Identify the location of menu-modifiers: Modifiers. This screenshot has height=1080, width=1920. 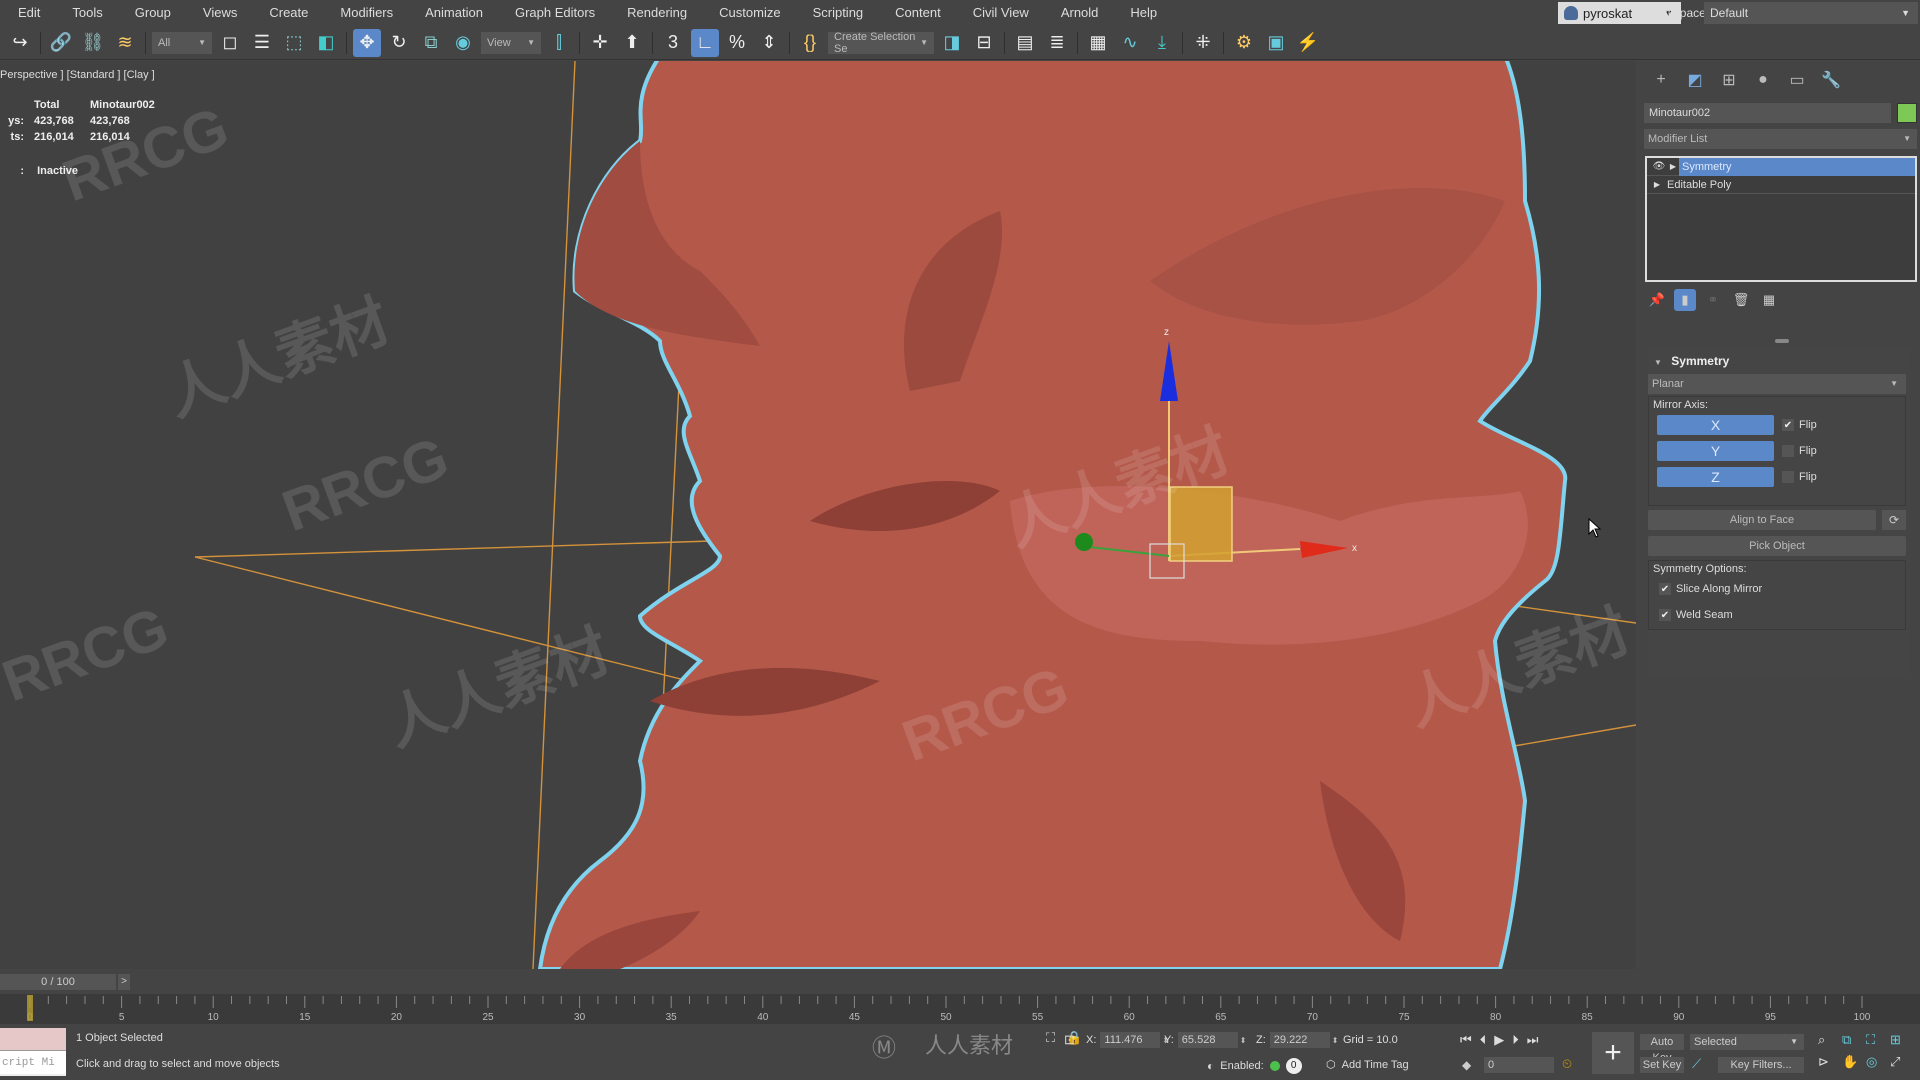
(362, 13).